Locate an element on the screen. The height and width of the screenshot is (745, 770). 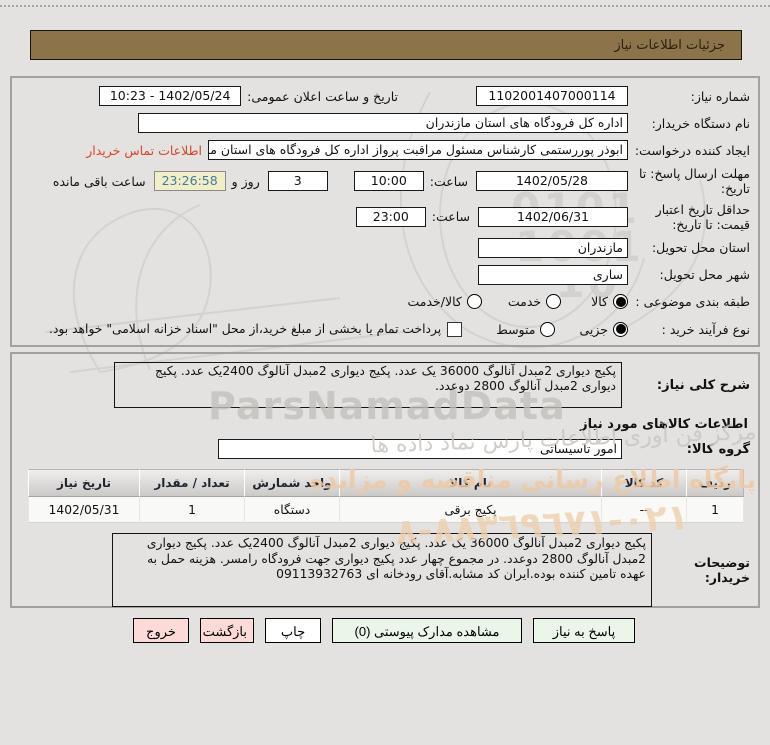
option-label: کالا/خدمت is located at coordinates (434, 302).